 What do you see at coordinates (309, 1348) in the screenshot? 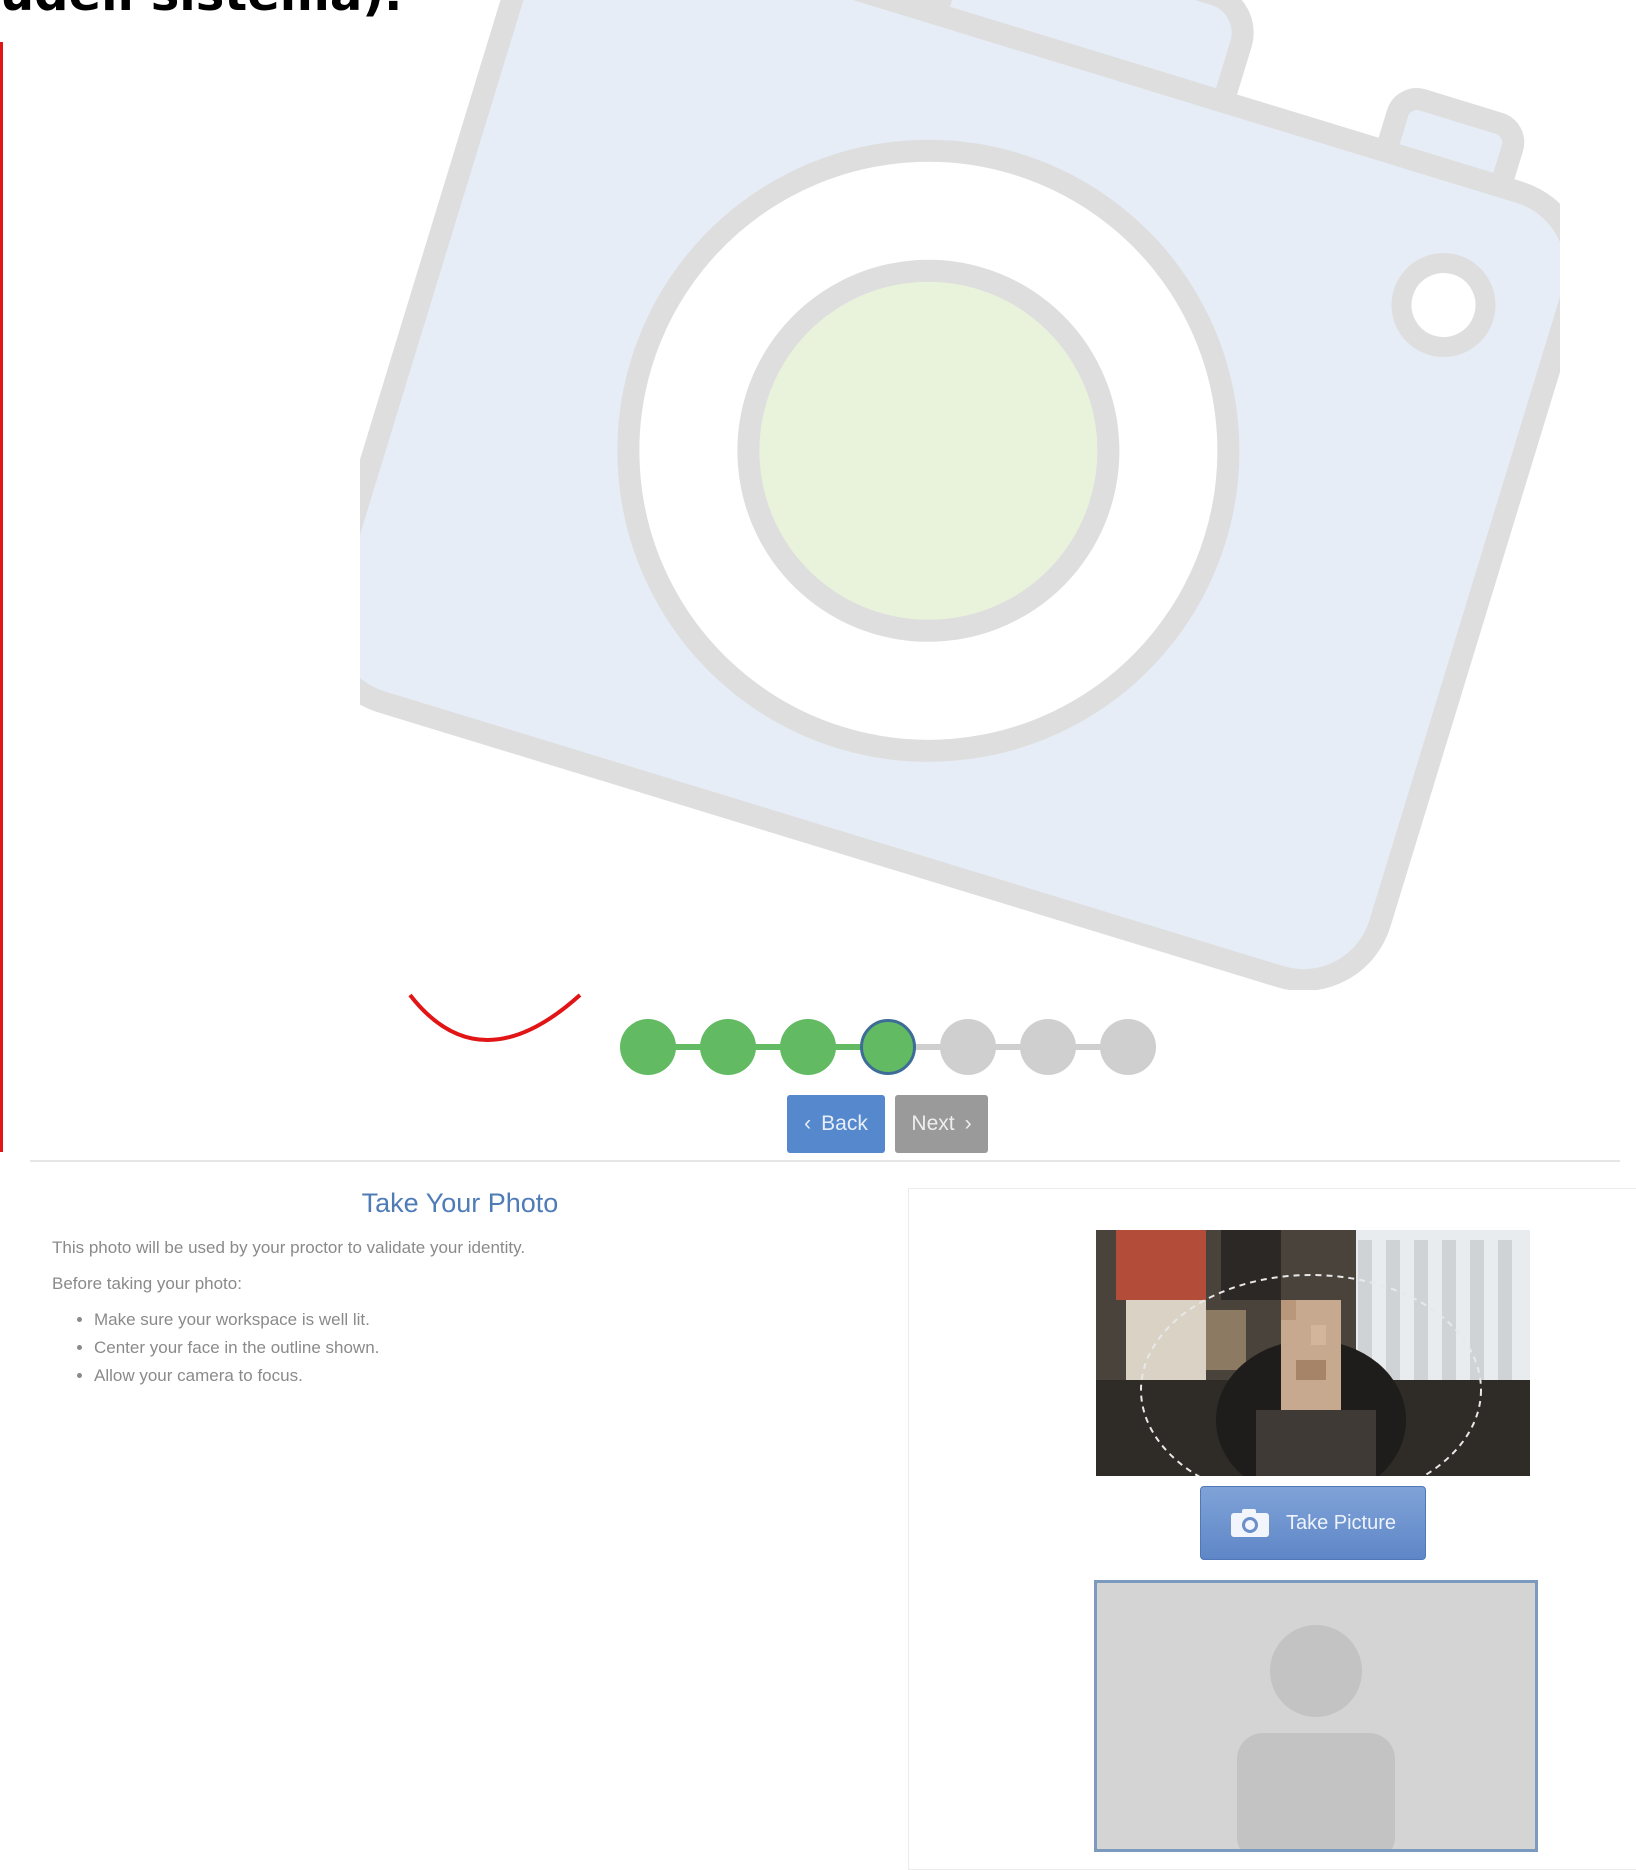
I see `list-item: Center your face in the outline shown.` at bounding box center [309, 1348].